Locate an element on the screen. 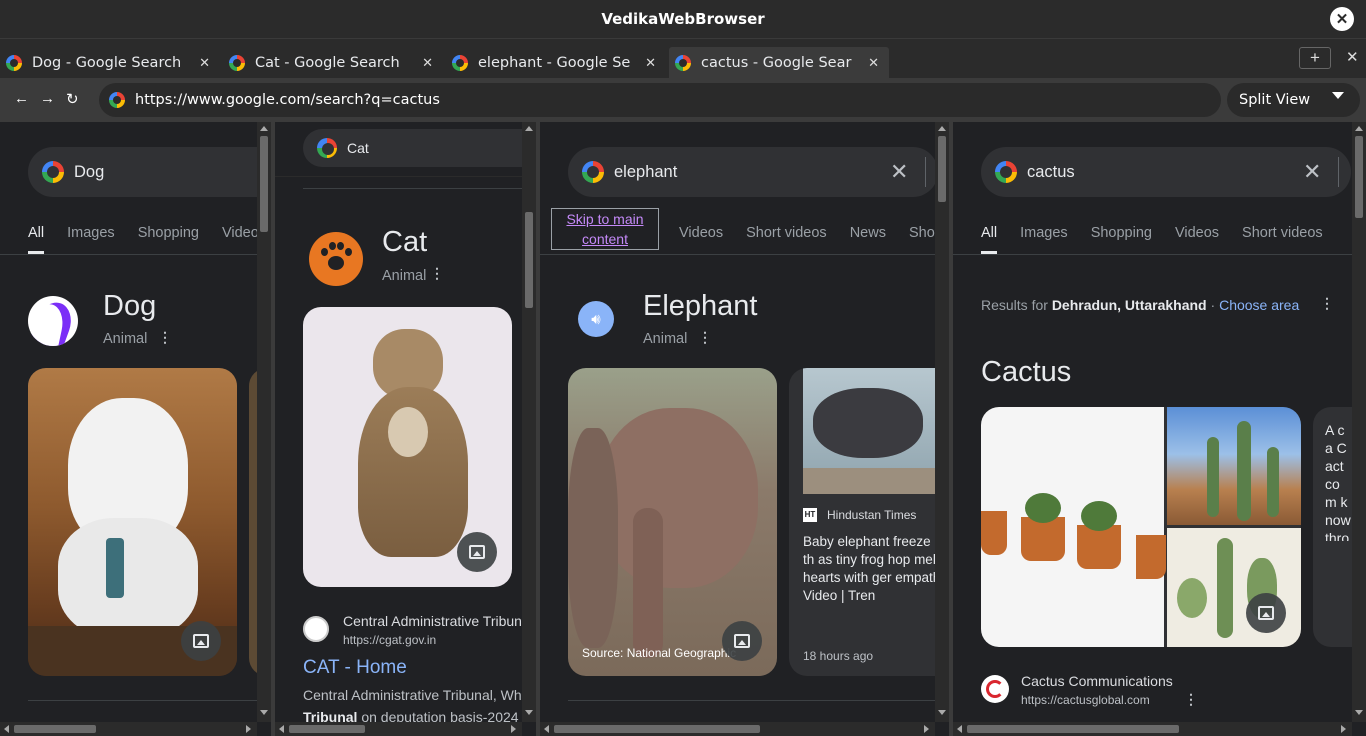 This screenshot has height=736, width=1366. search-tab-more: Sho is located at coordinates (922, 233).